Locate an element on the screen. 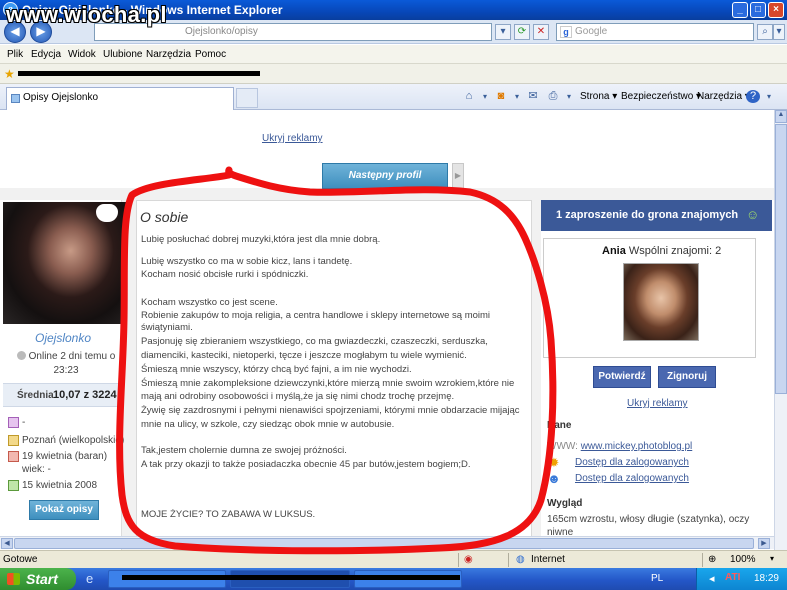  ignore-button: Zignoruj is located at coordinates (687, 377).